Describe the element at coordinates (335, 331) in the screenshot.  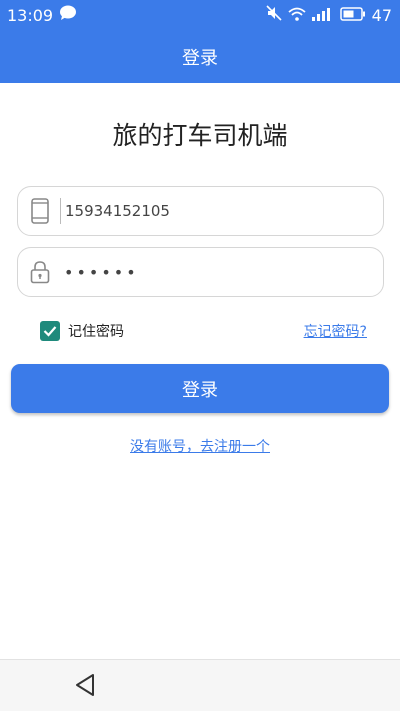
I see `forgot-password-link: 忘记密码?` at that location.